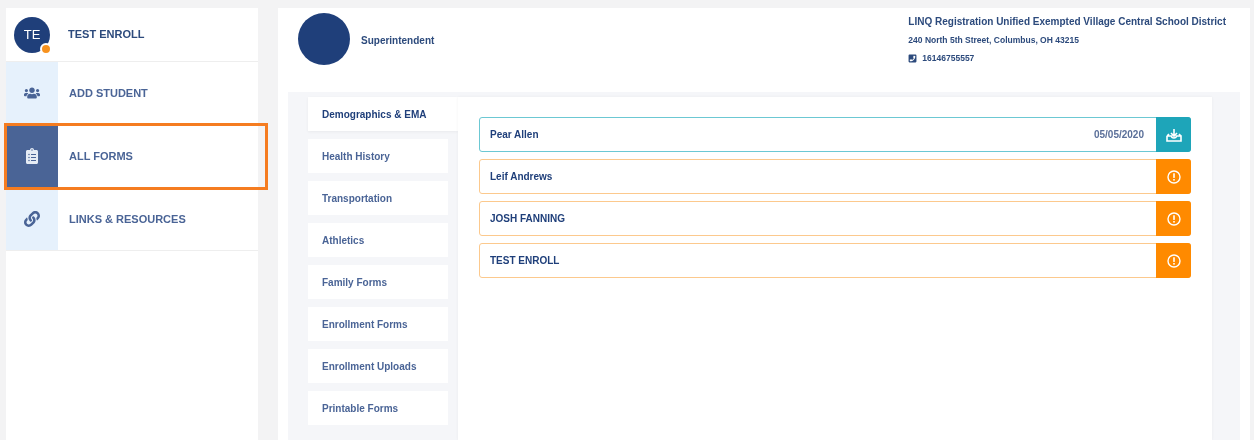 Image resolution: width=1254 pixels, height=440 pixels. Describe the element at coordinates (132, 219) in the screenshot. I see `sidebar-item: LINKS & RESOURCES` at that location.